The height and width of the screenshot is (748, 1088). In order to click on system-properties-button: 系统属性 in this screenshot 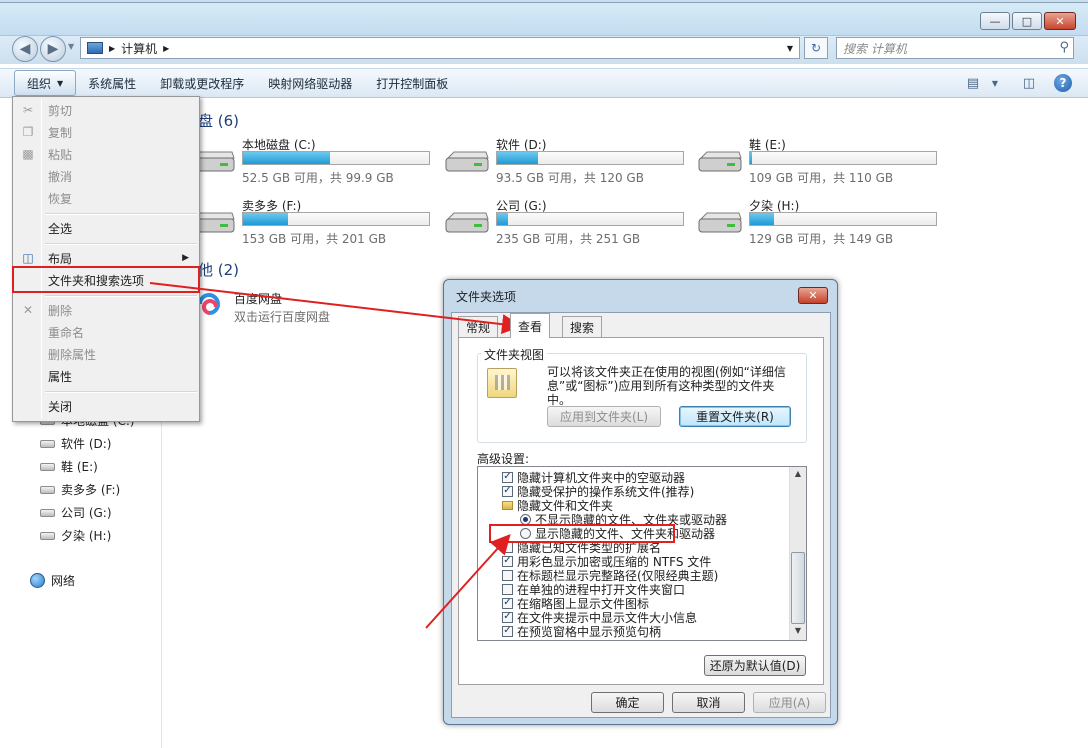, I will do `click(112, 83)`.